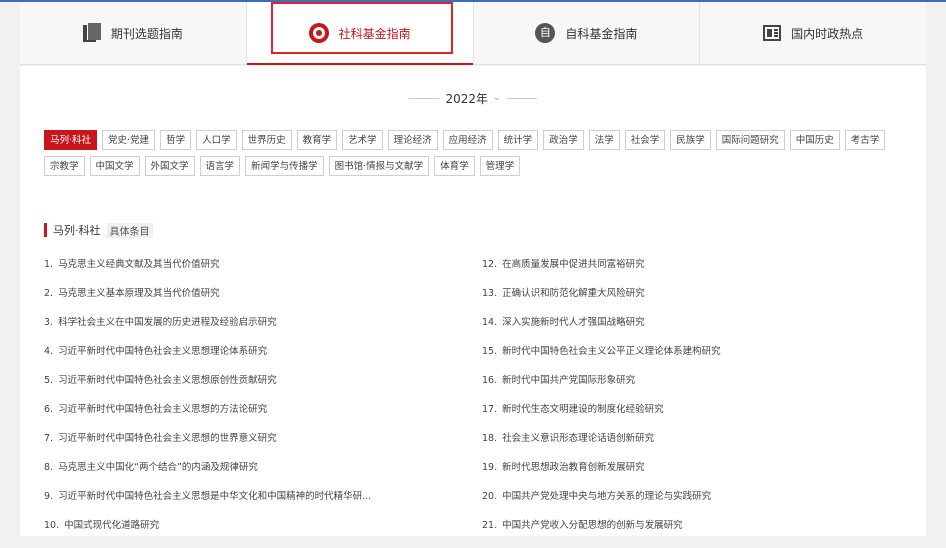  What do you see at coordinates (52, 525) in the screenshot?
I see `topic-number: 10.` at bounding box center [52, 525].